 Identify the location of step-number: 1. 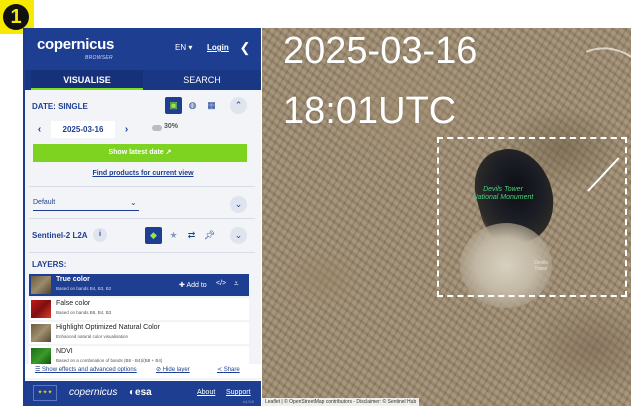
(16, 17).